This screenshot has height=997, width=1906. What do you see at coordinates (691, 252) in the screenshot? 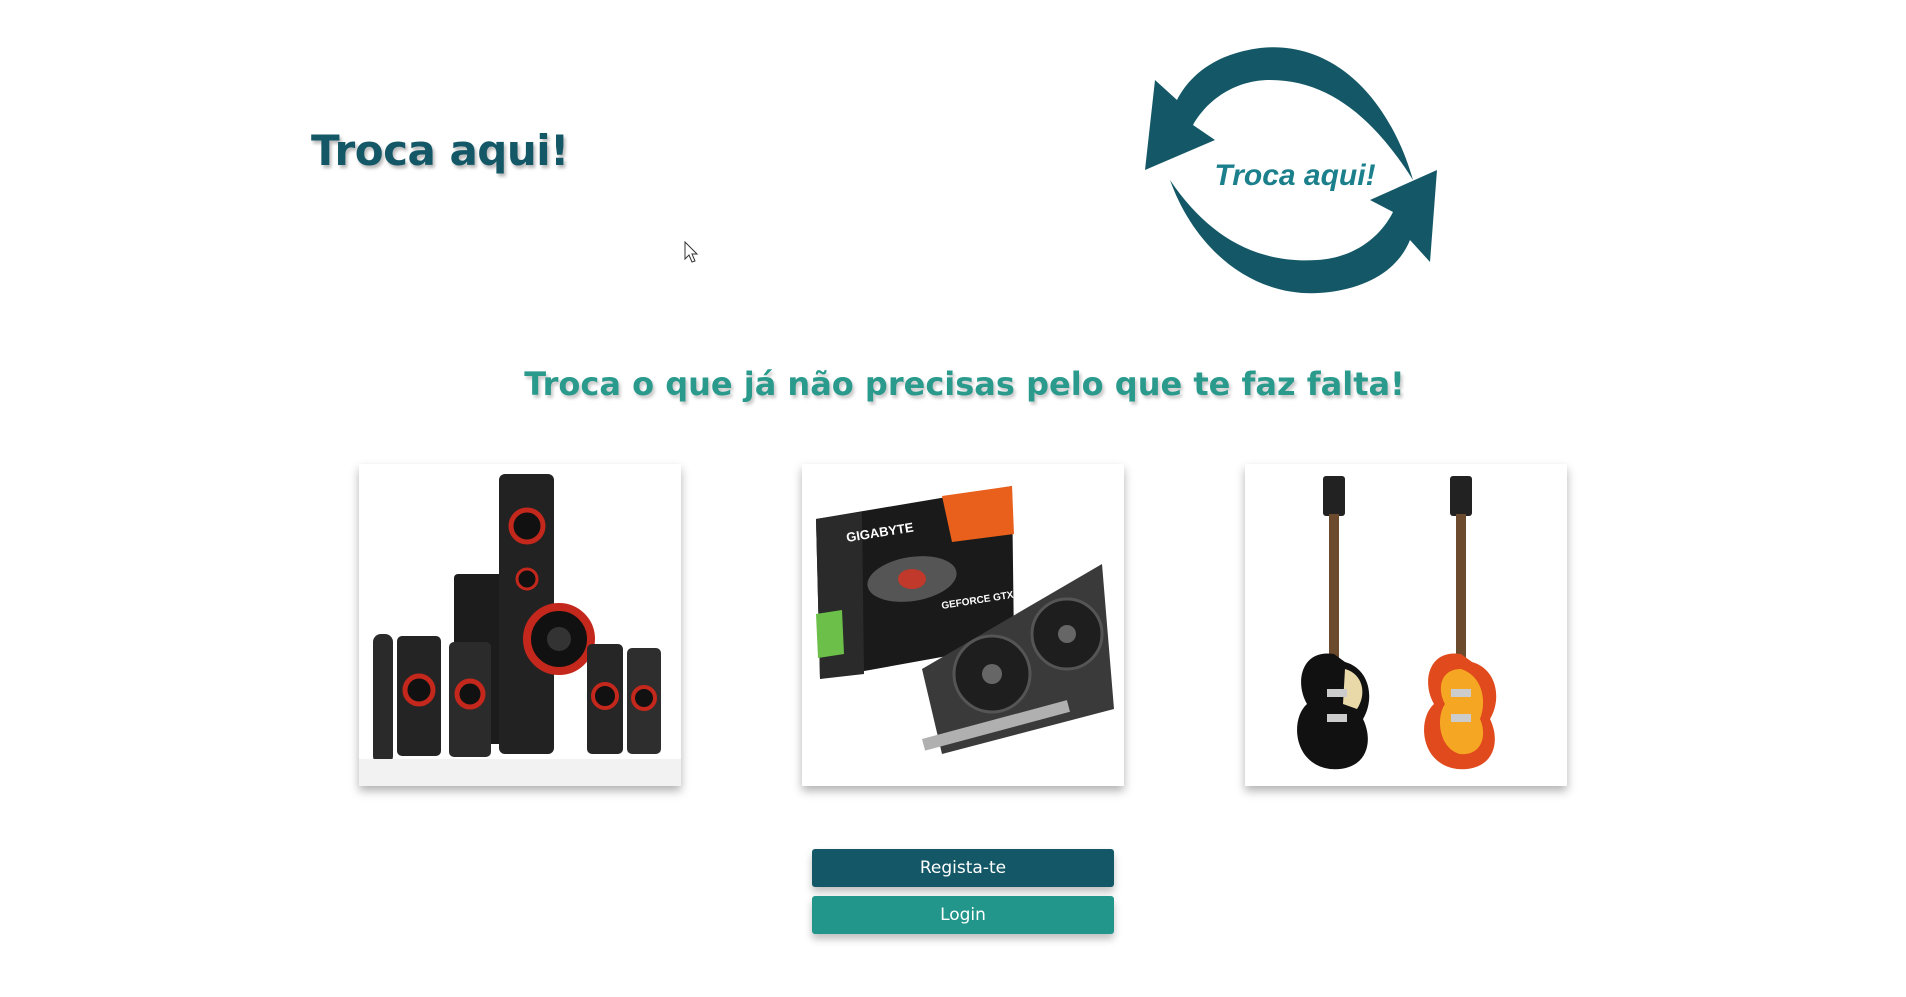
I see `mouse-cursor-icon` at bounding box center [691, 252].